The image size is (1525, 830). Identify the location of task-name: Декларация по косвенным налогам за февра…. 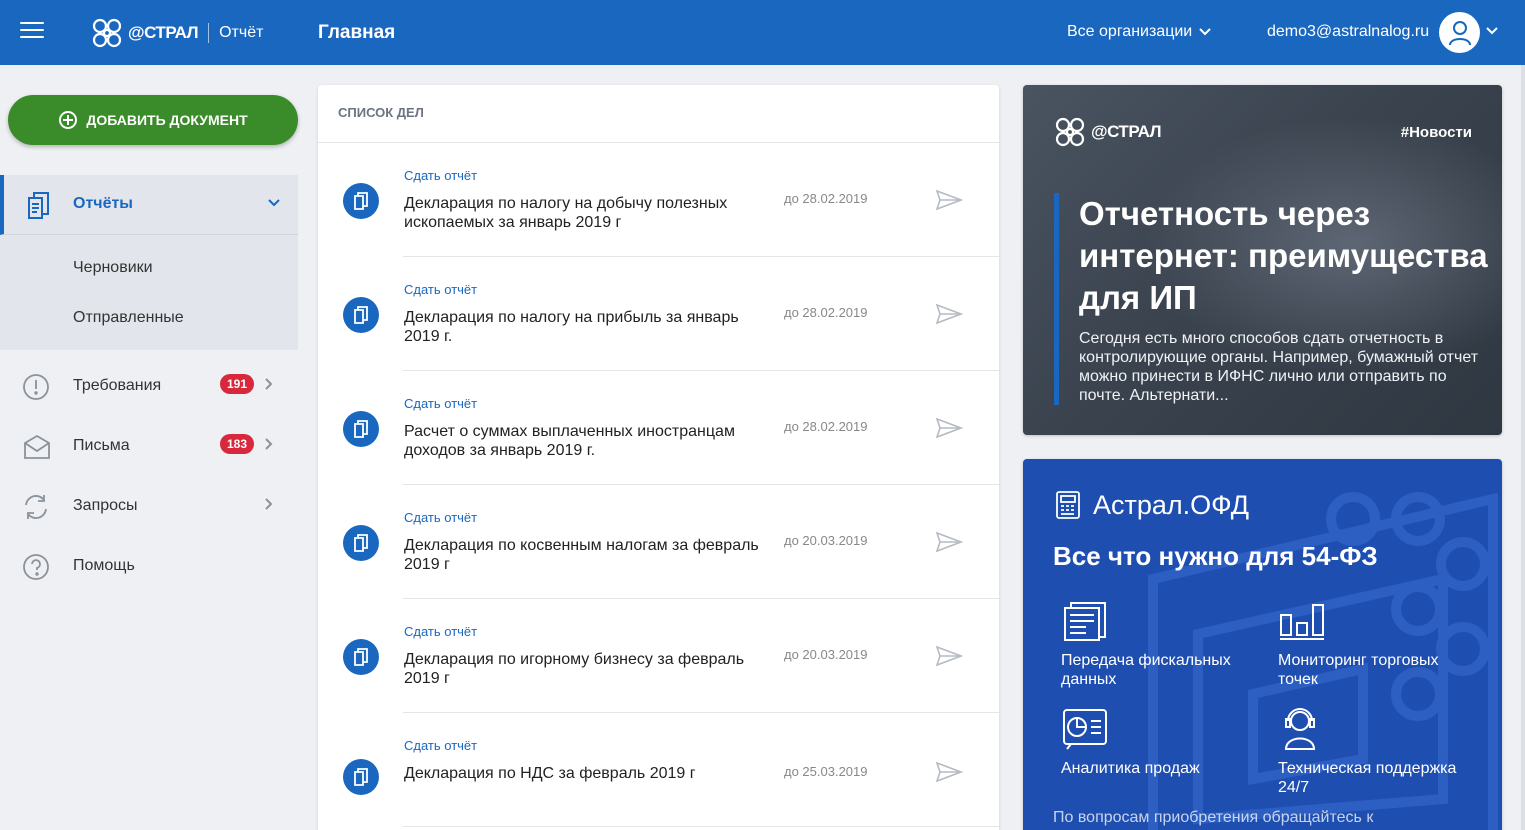
(581, 555).